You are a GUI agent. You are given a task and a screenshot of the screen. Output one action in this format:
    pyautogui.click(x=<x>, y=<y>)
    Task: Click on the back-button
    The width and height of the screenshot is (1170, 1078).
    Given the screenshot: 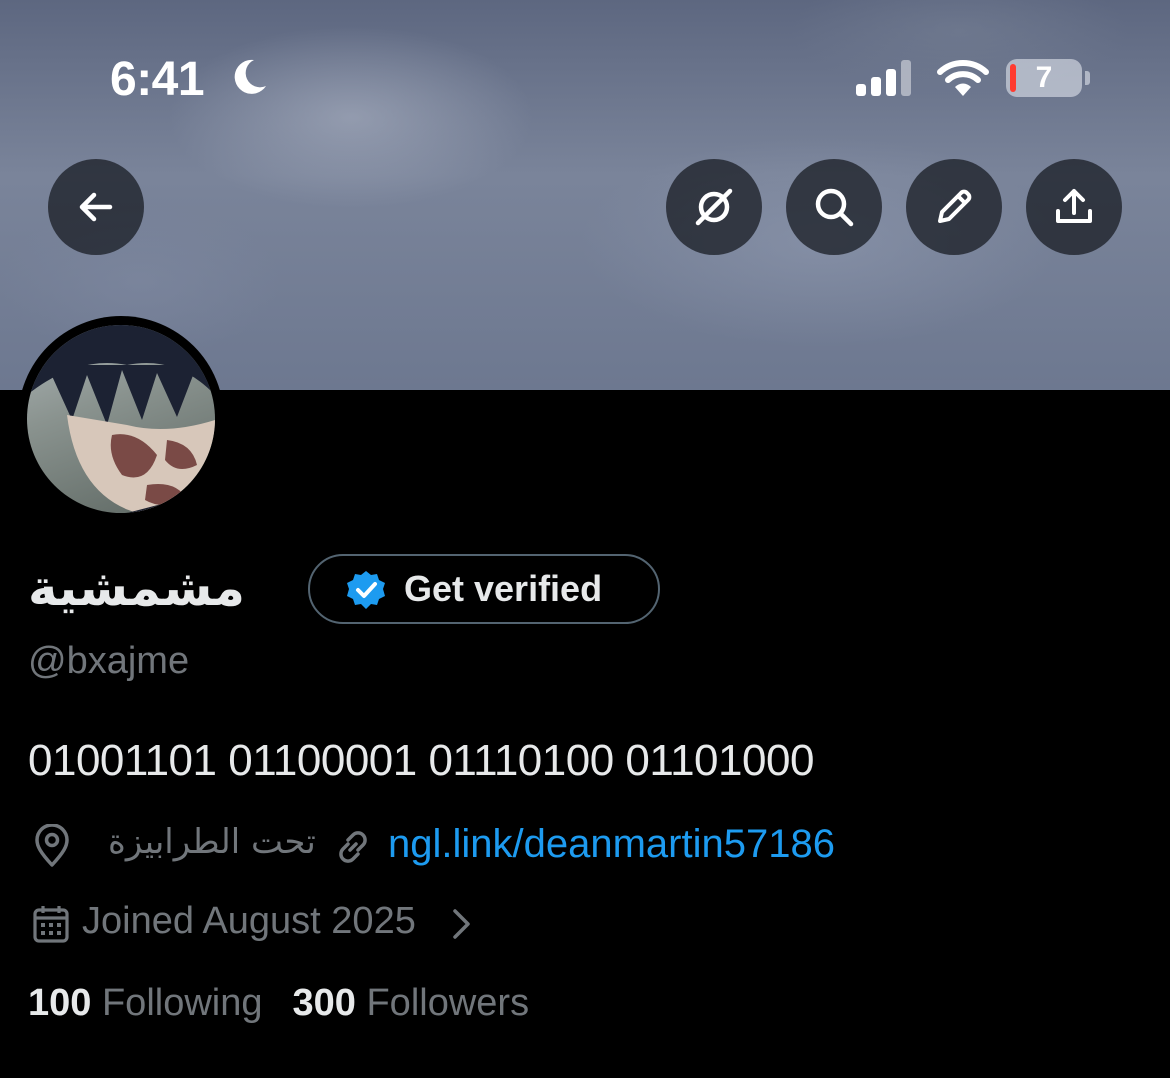 What is the action you would take?
    pyautogui.click(x=96, y=207)
    